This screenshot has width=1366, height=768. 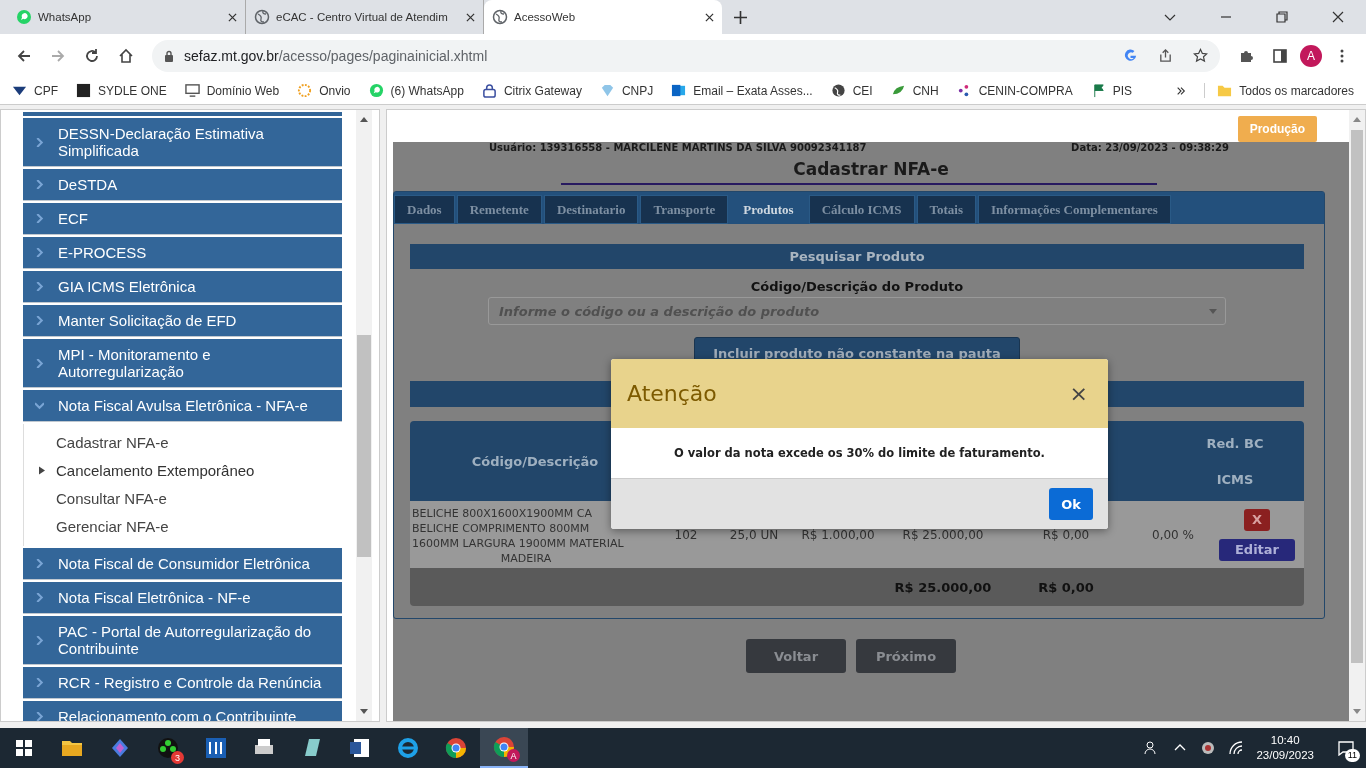 I want to click on dialog-message: O valor da nota excede os 30% do limite de faturamento., so click(x=859, y=453).